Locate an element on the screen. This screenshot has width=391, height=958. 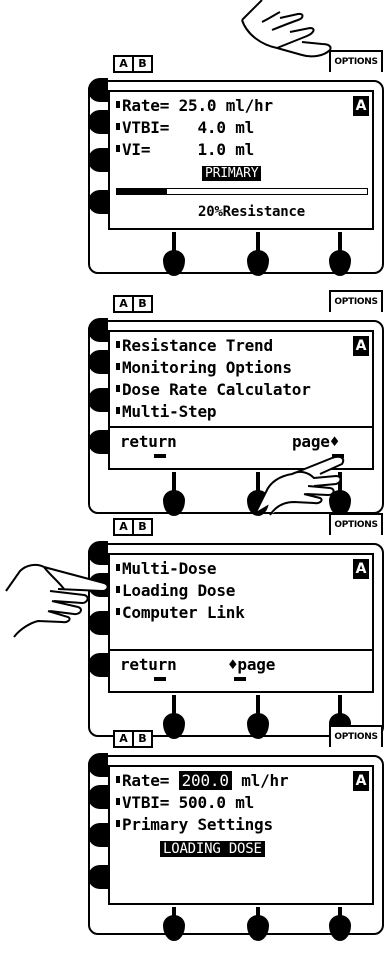
menu-item-multi-dose: Multi-Dose is located at coordinates (166, 569).